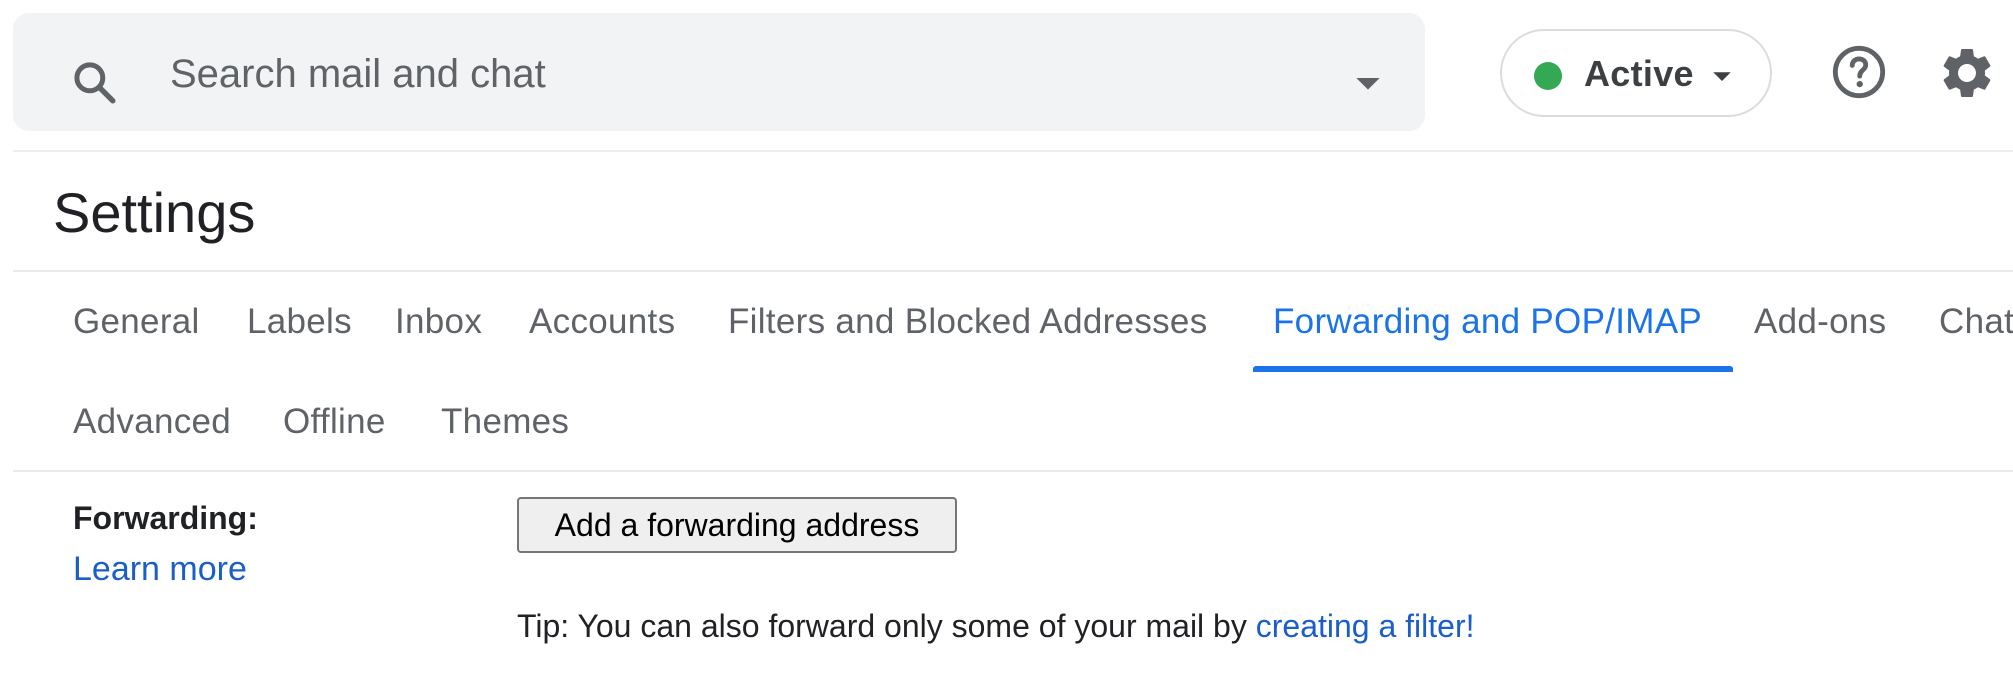  I want to click on learn-more-link: Learn more, so click(160, 569).